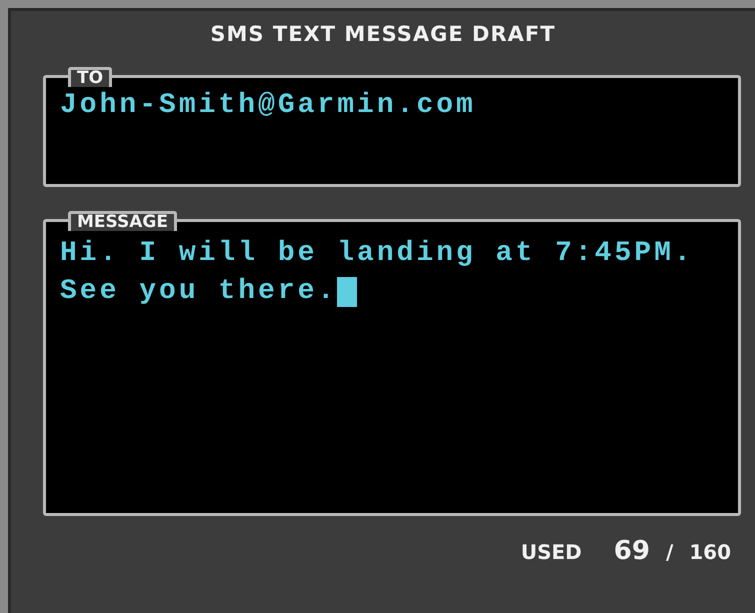 Image resolution: width=755 pixels, height=613 pixels. What do you see at coordinates (268, 105) in the screenshot?
I see `recipient-text: John-Smith@Garmin.com` at bounding box center [268, 105].